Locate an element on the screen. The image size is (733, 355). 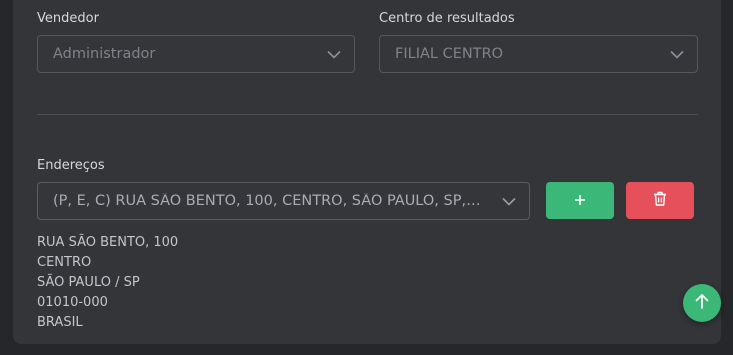
centro-label: Centro de resultados is located at coordinates (447, 18).